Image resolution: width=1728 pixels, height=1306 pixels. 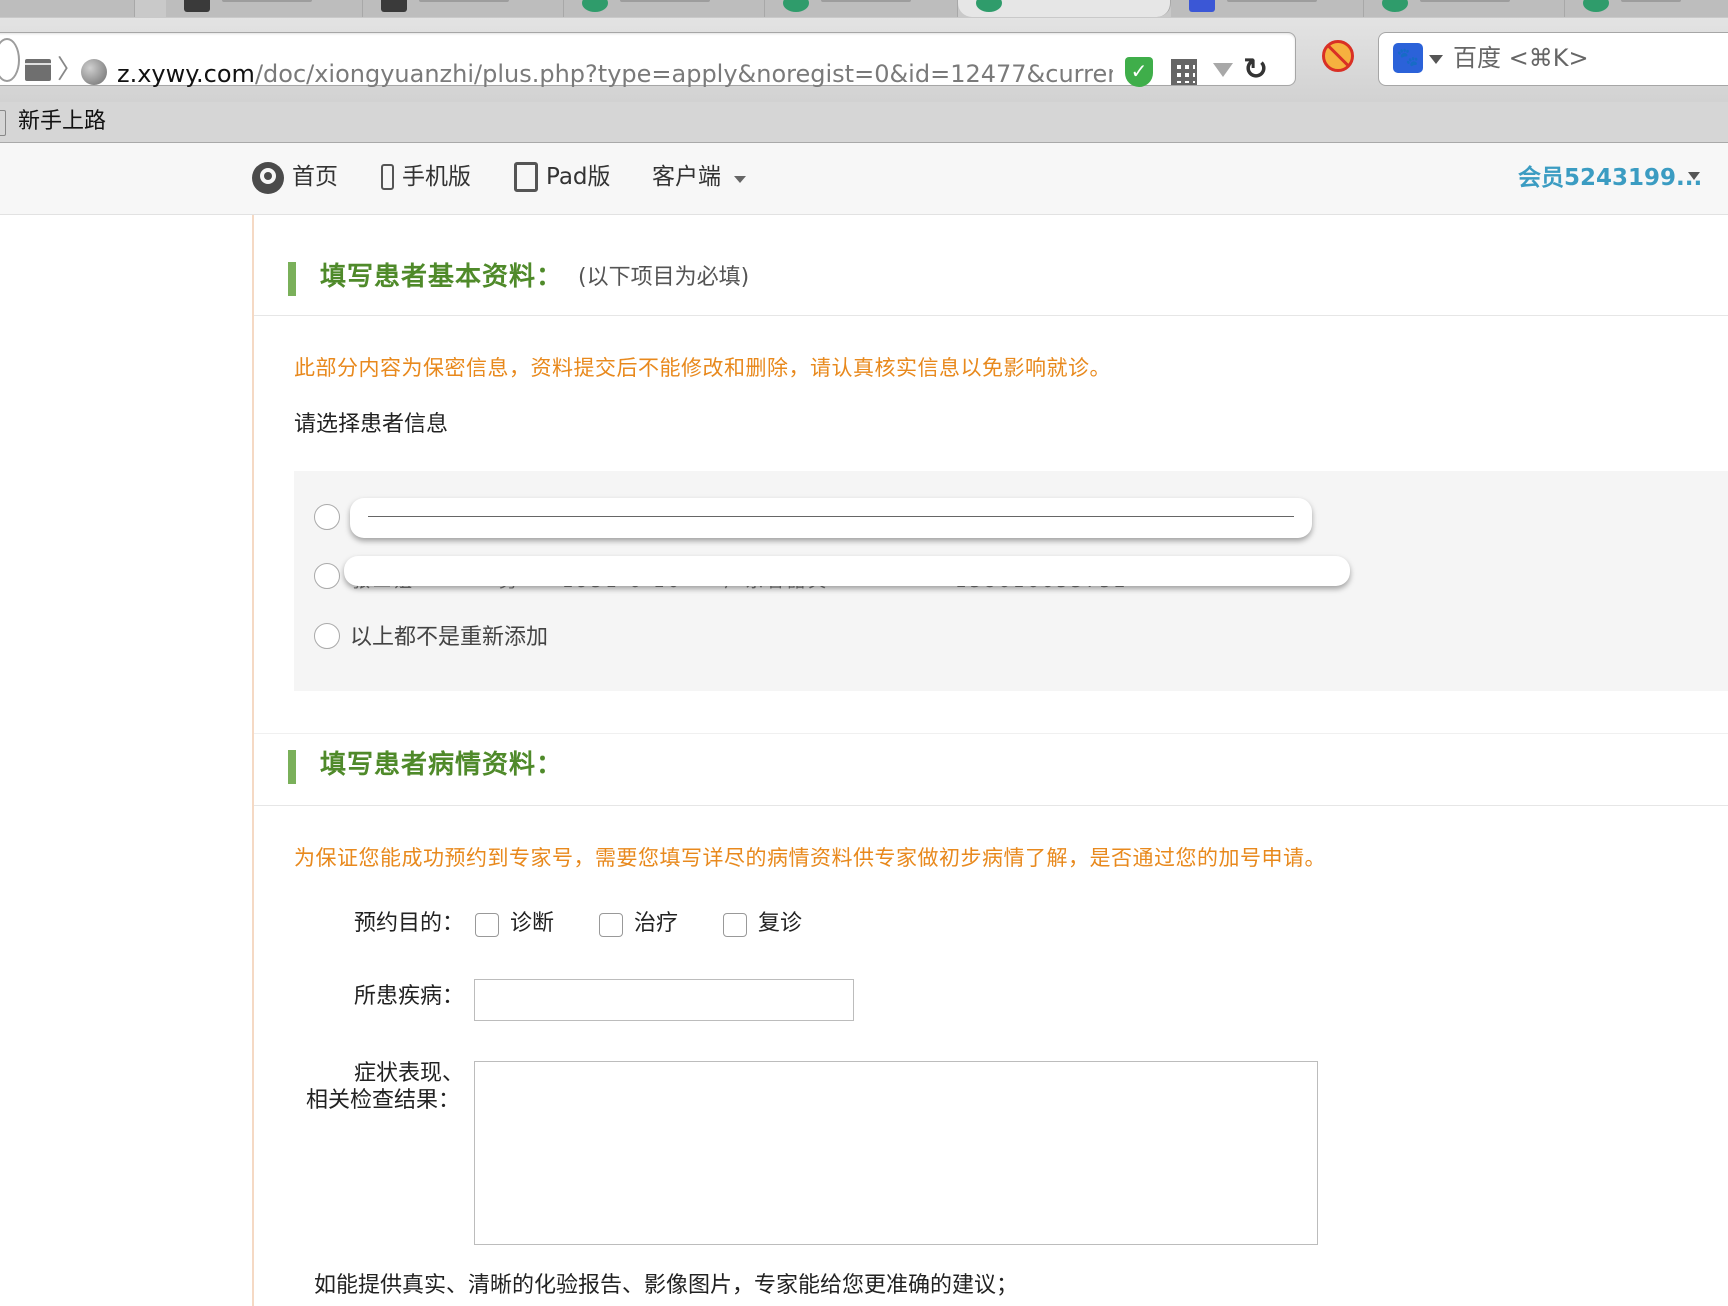 I want to click on section-condition-title: 填写患者病情资料：, so click(x=442, y=765).